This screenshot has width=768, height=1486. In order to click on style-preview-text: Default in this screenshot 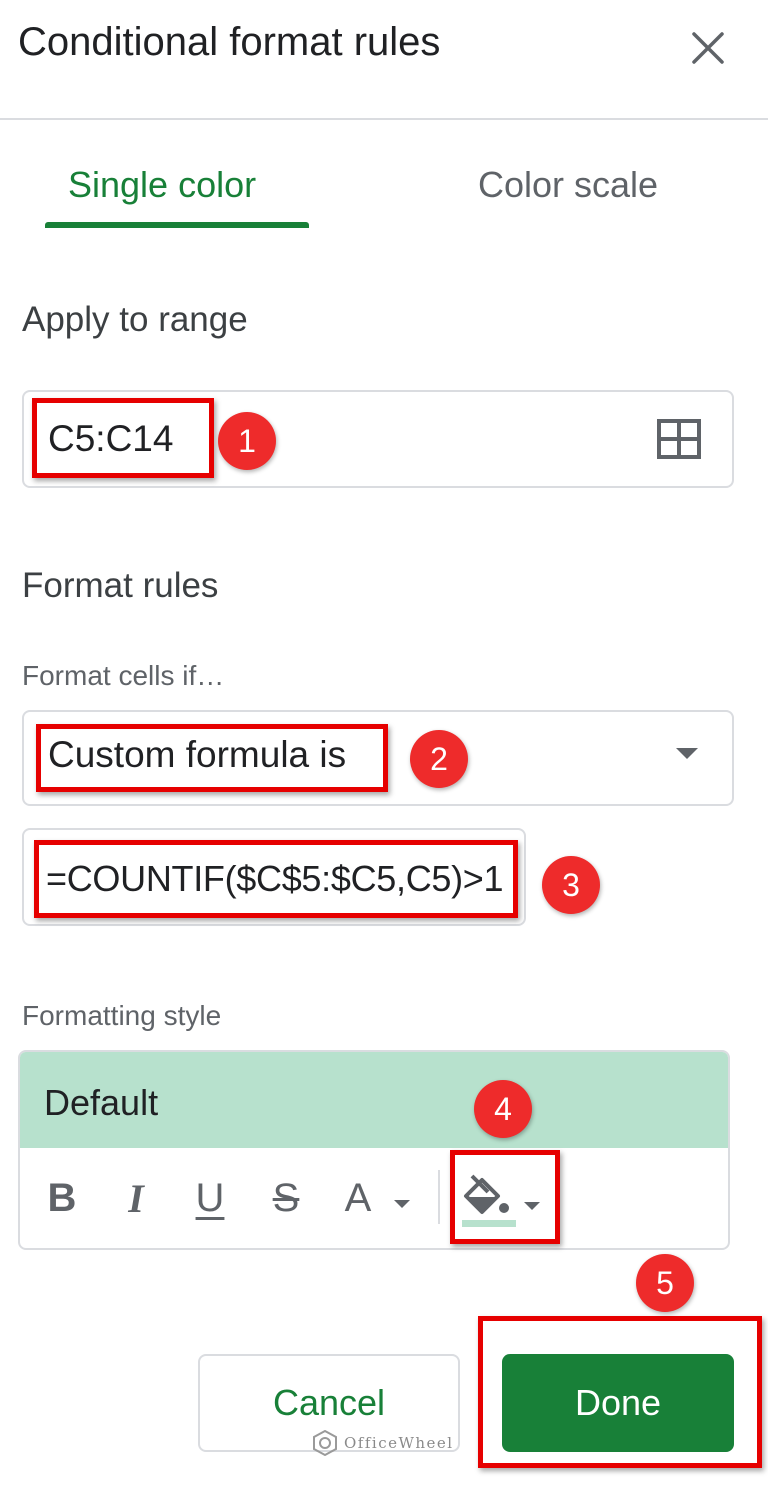, I will do `click(101, 1102)`.